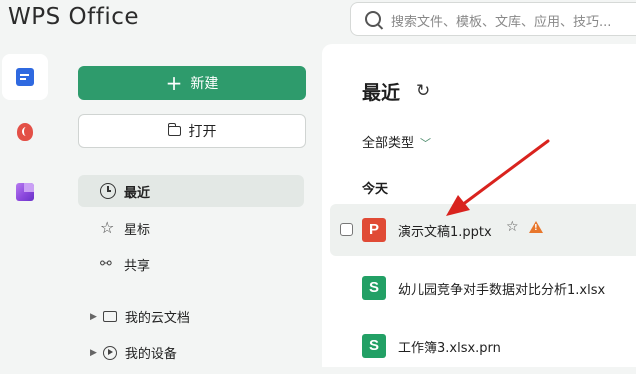 The height and width of the screenshot is (374, 636). Describe the element at coordinates (150, 354) in the screenshot. I see `tree-my-devices-label: 我的设备` at that location.